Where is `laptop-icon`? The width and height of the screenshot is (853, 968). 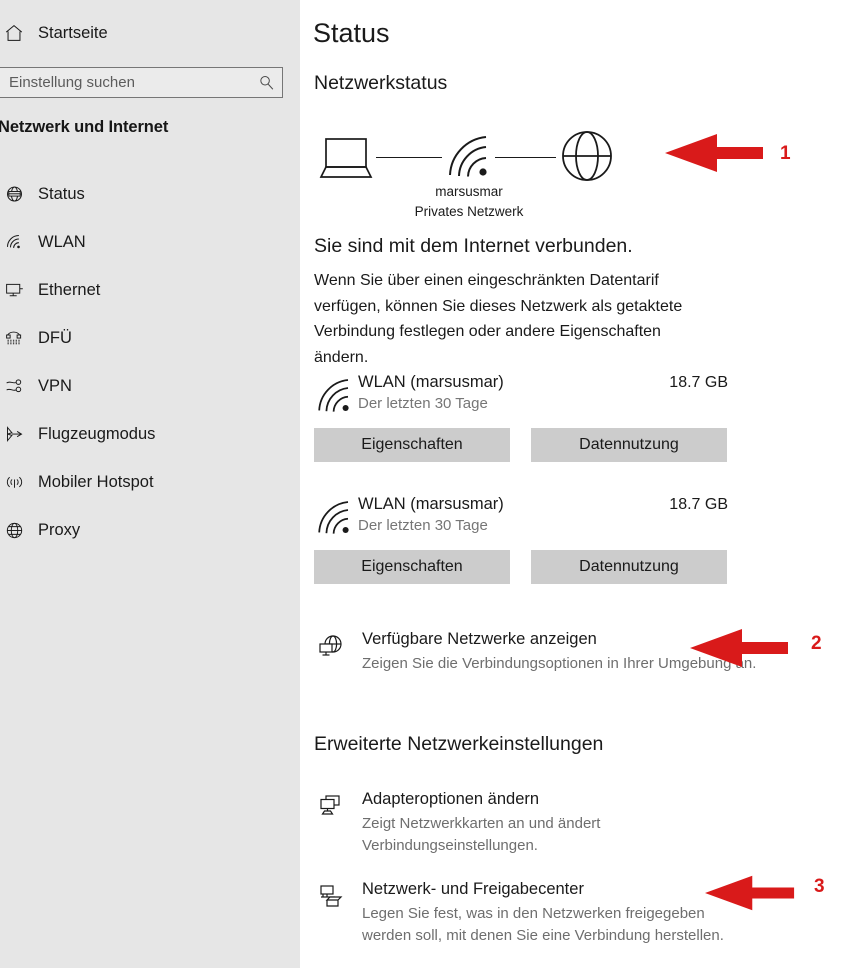 laptop-icon is located at coordinates (347, 160).